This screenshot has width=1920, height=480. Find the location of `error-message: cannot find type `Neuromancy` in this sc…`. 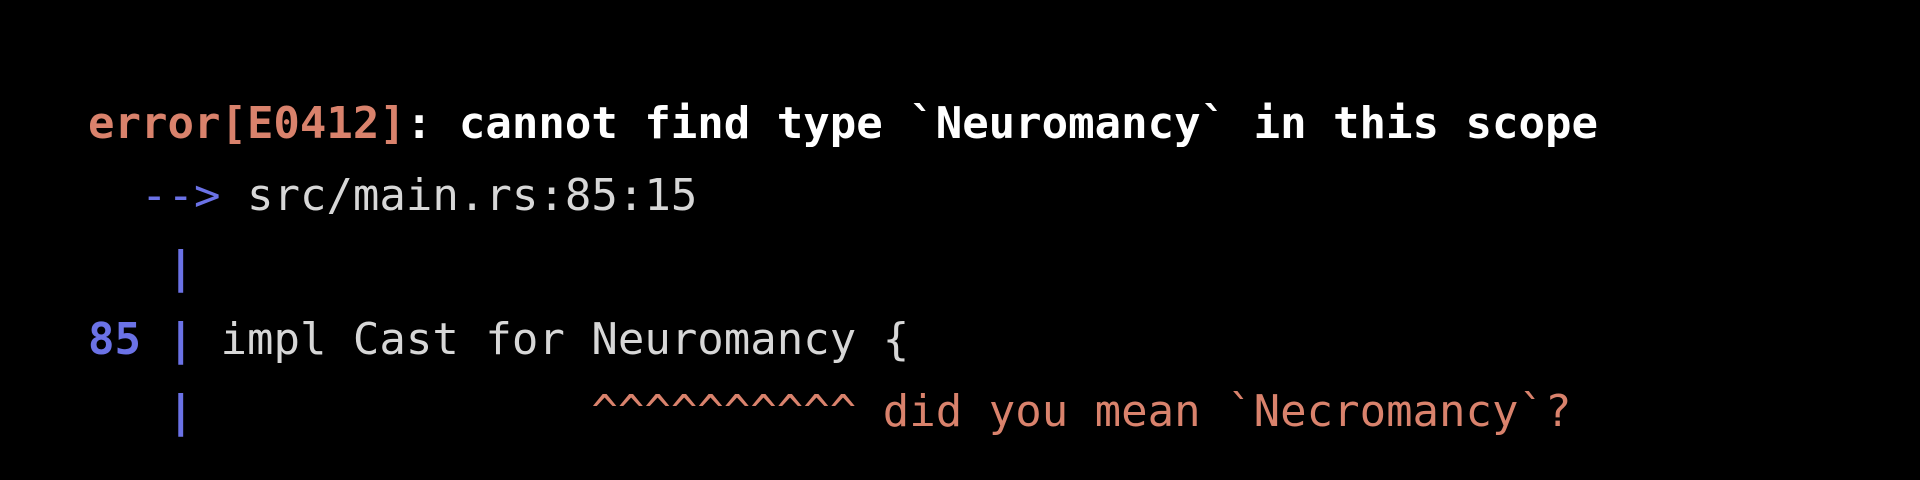

error-message: cannot find type `Neuromancy` in this sc… is located at coordinates (1015, 123).